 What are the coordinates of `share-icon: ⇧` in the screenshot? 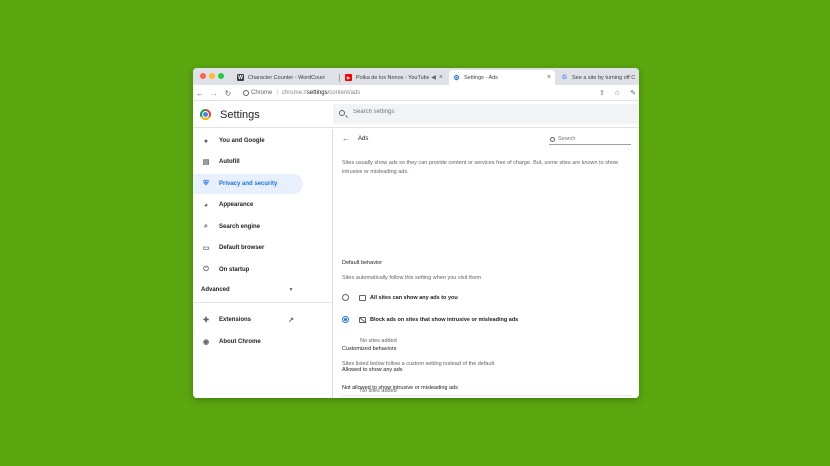 It's located at (602, 93).